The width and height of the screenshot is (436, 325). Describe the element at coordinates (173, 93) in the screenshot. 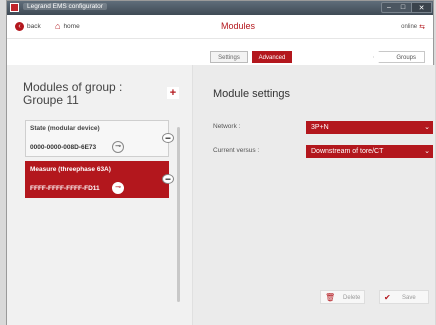

I see `add-module-button: +` at that location.